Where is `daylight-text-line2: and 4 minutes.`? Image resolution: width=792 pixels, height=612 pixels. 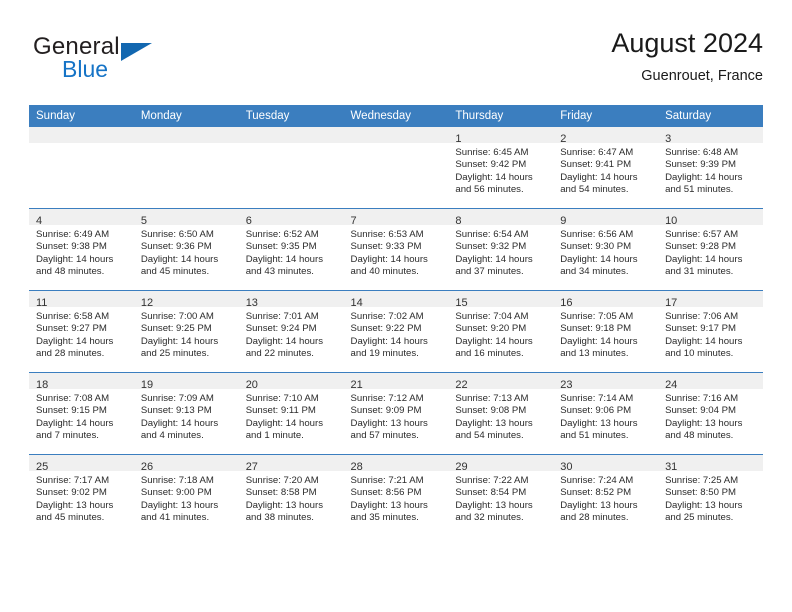 daylight-text-line2: and 4 minutes. is located at coordinates (172, 436).